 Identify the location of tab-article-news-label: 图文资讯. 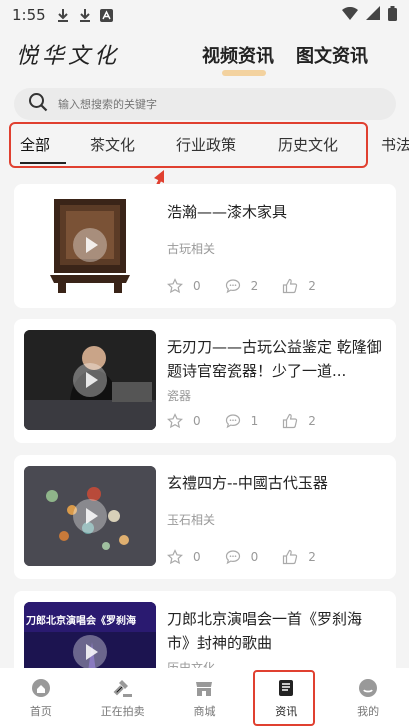
(332, 56).